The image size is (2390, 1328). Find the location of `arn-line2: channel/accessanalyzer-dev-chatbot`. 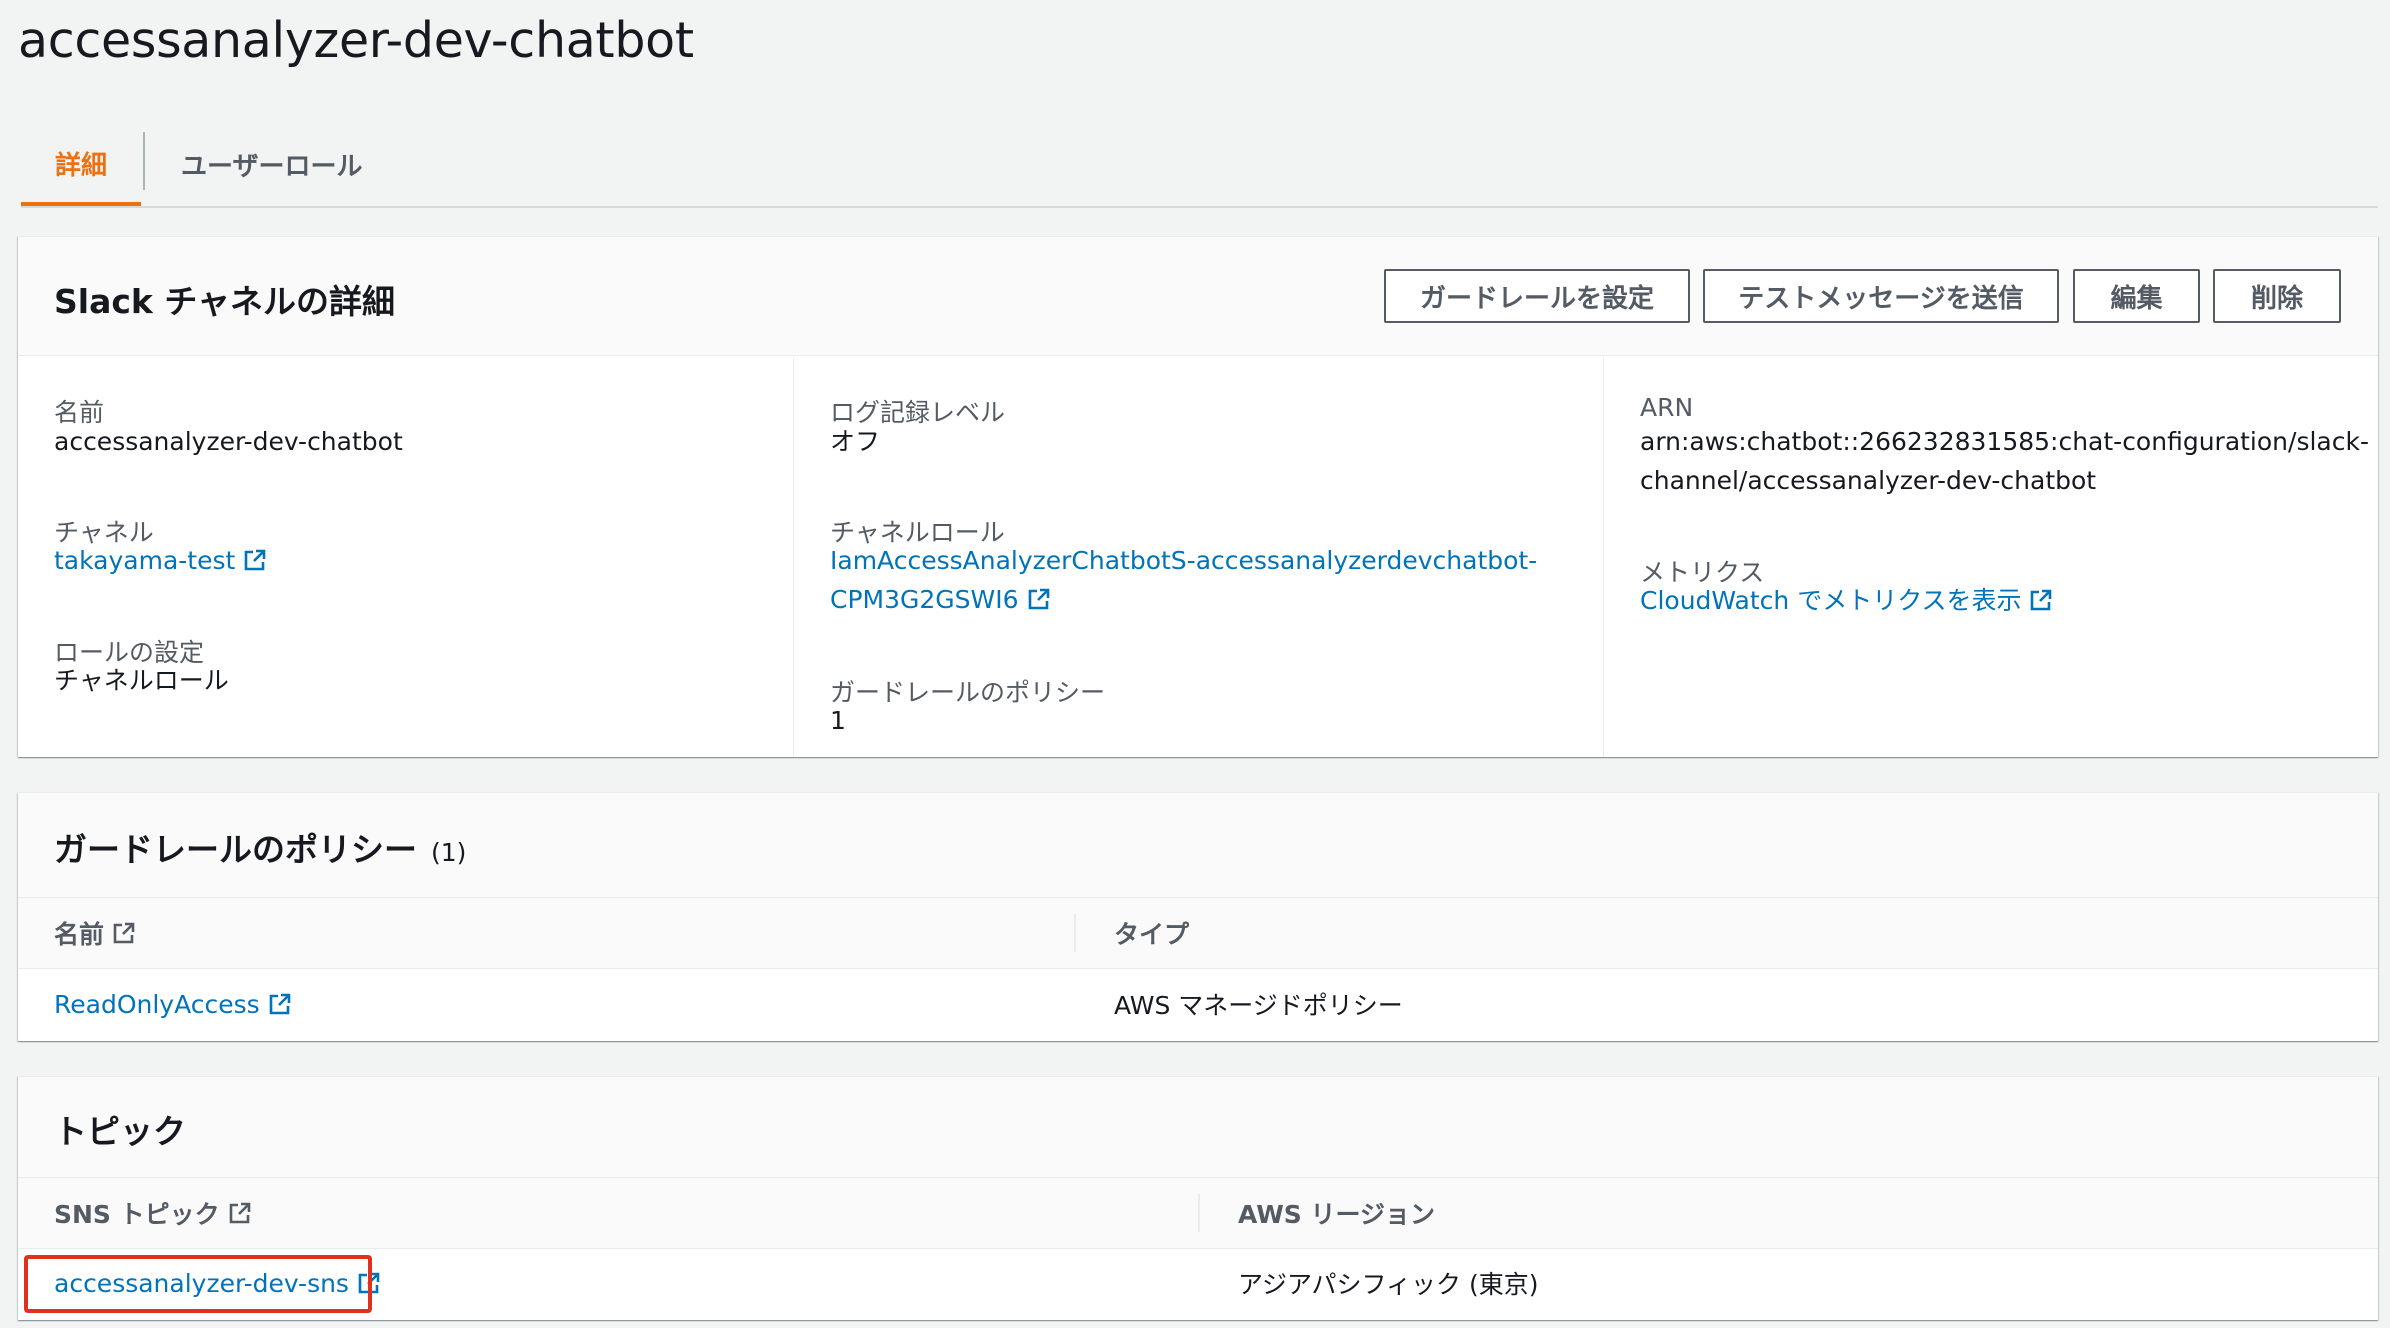

arn-line2: channel/accessanalyzer-dev-chatbot is located at coordinates (1868, 480).